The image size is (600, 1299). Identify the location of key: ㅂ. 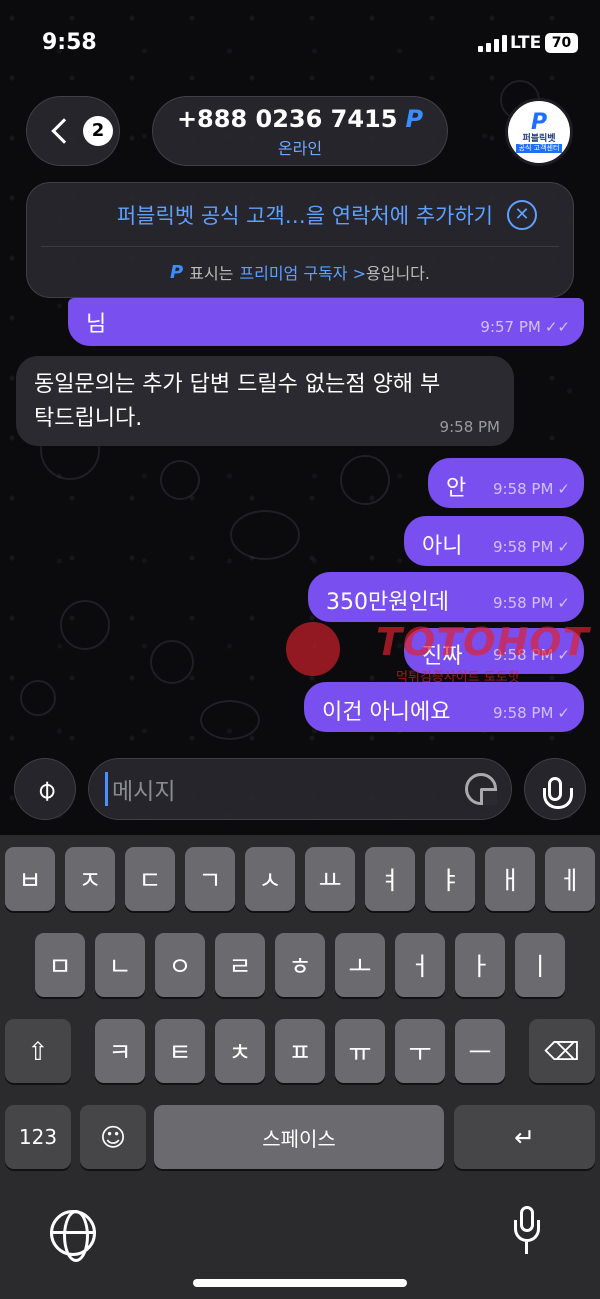
(30, 879).